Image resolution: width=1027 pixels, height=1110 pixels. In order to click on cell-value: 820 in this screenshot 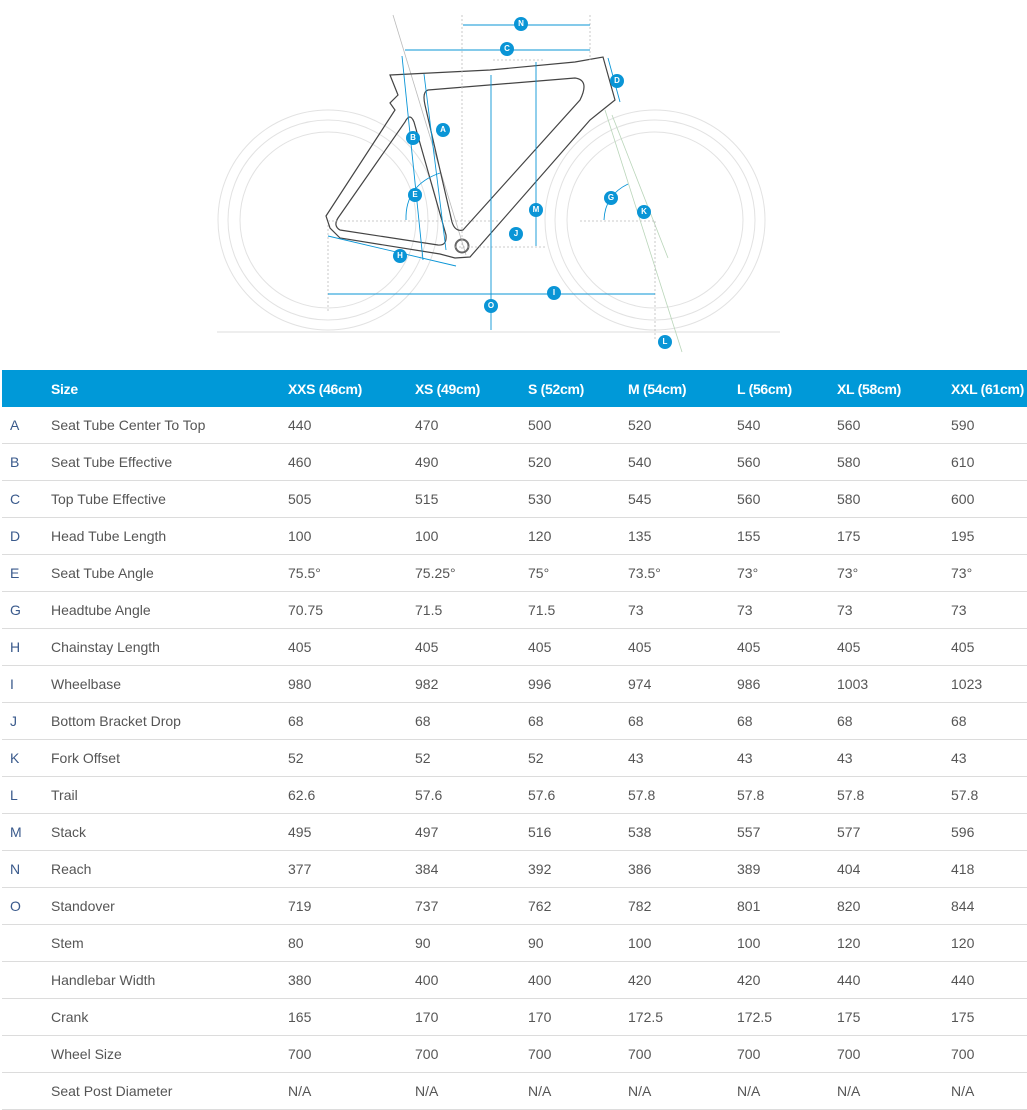, I will do `click(894, 906)`.